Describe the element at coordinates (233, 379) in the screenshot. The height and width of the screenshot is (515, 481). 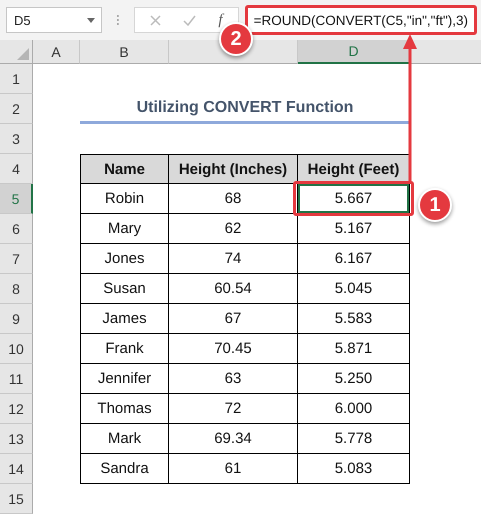
I see `table-cell: 63` at that location.